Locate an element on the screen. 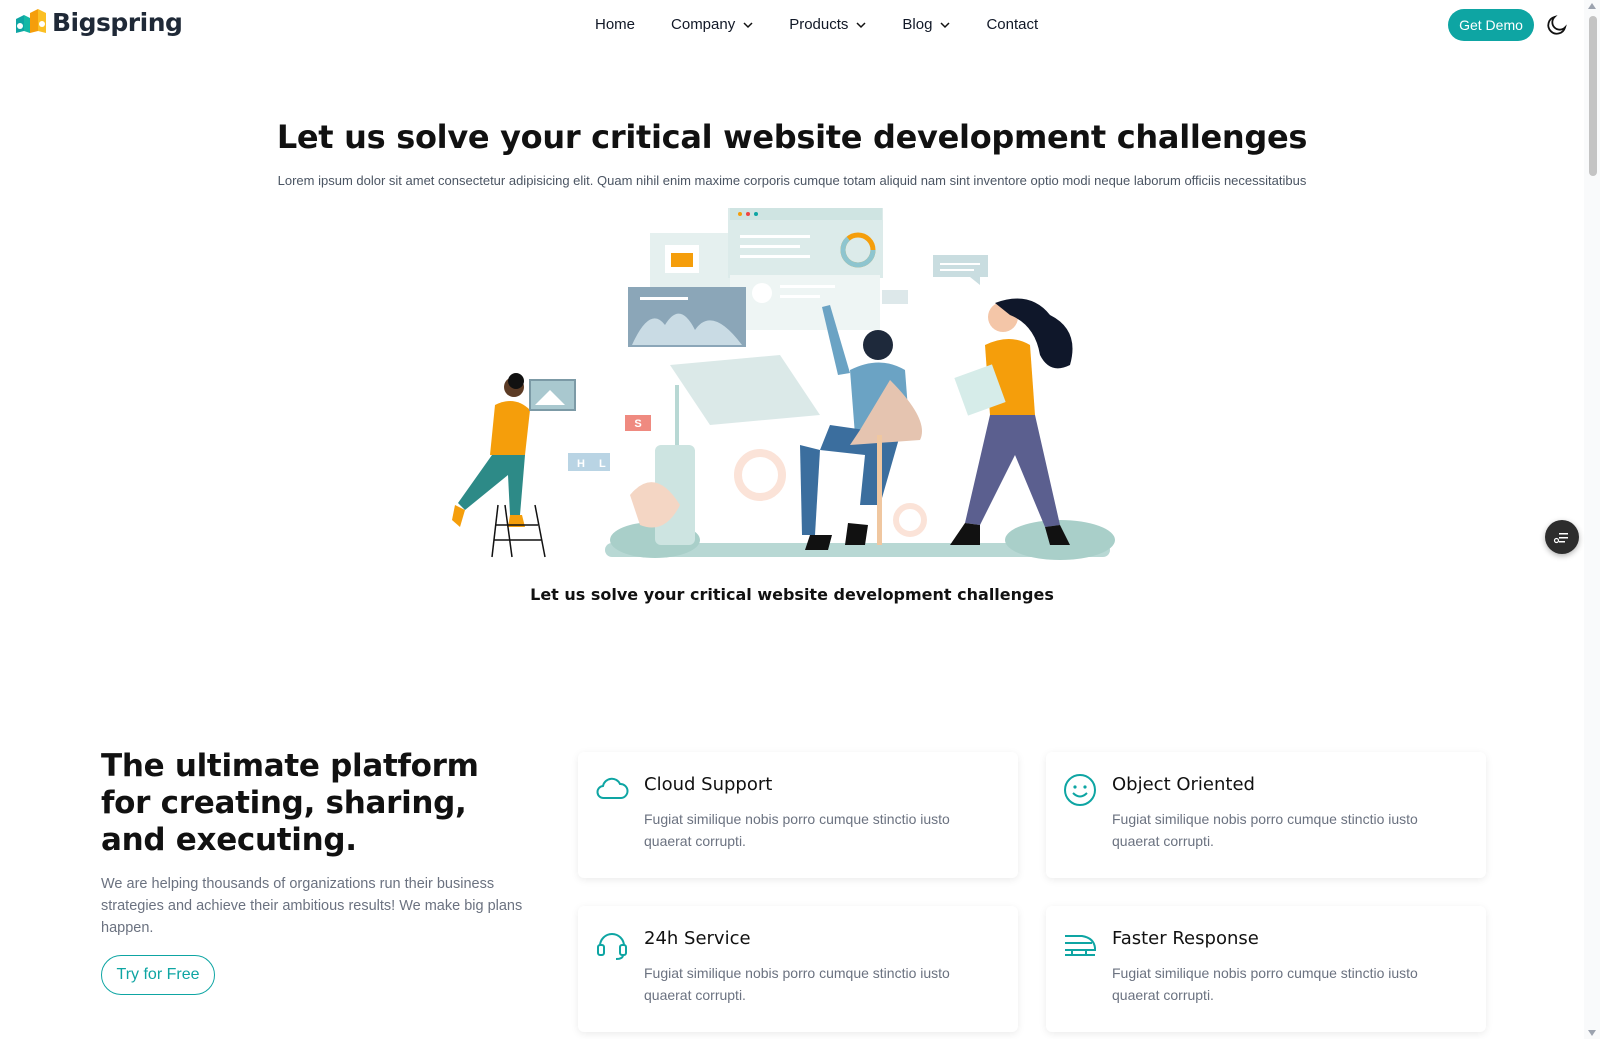  try-for-free-button: Try for Free is located at coordinates (158, 975).